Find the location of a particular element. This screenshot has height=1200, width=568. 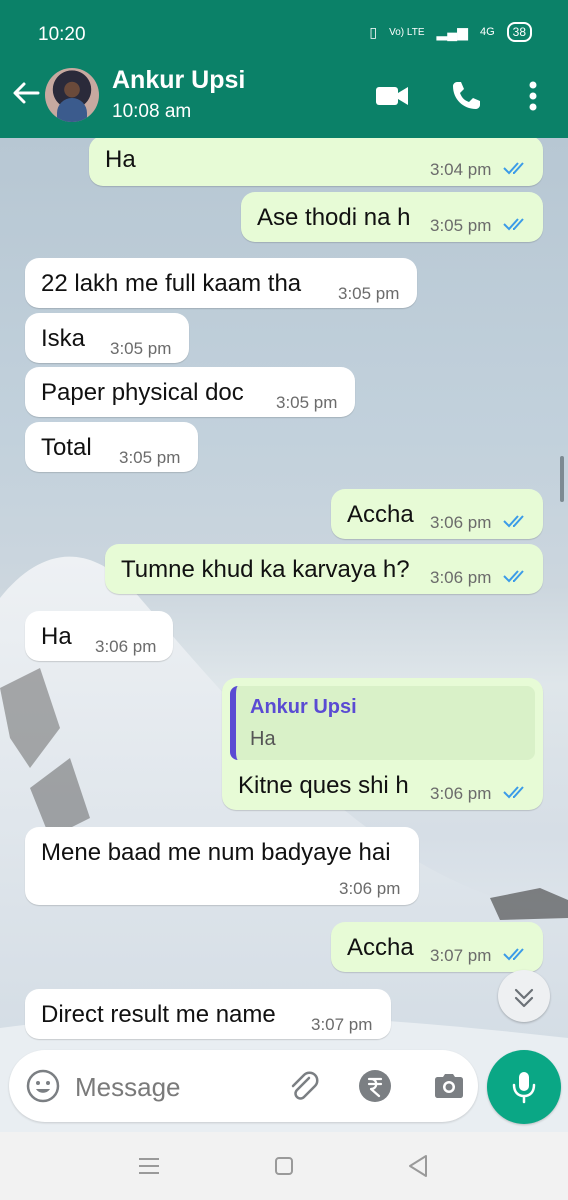

message-bubble-outgoing: Accha 3:07 pm is located at coordinates (437, 947).